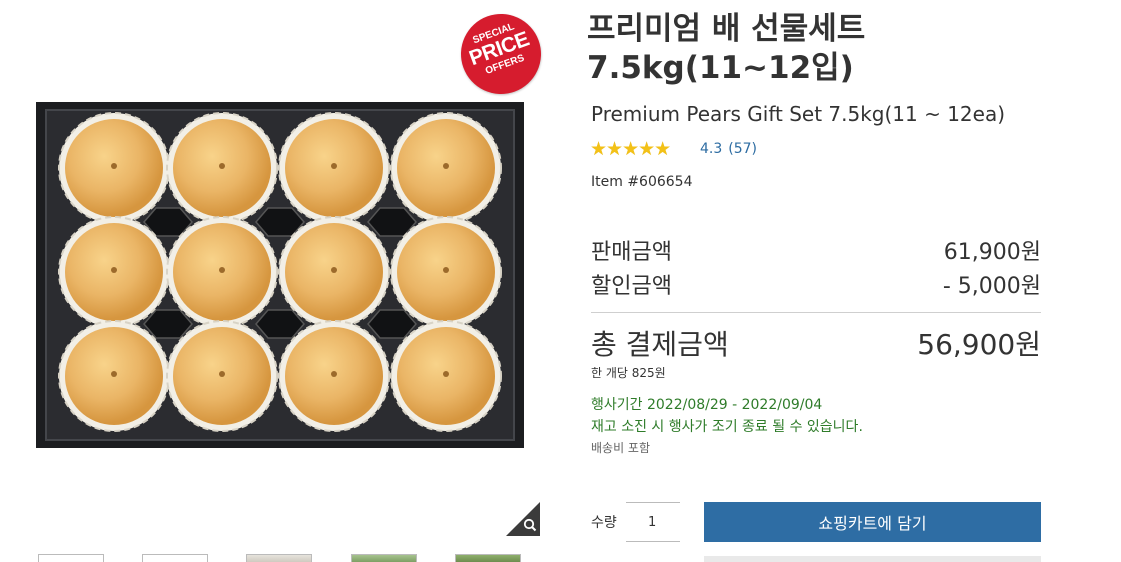 The height and width of the screenshot is (562, 1121). What do you see at coordinates (642, 182) in the screenshot?
I see `item-number: Item #606654` at bounding box center [642, 182].